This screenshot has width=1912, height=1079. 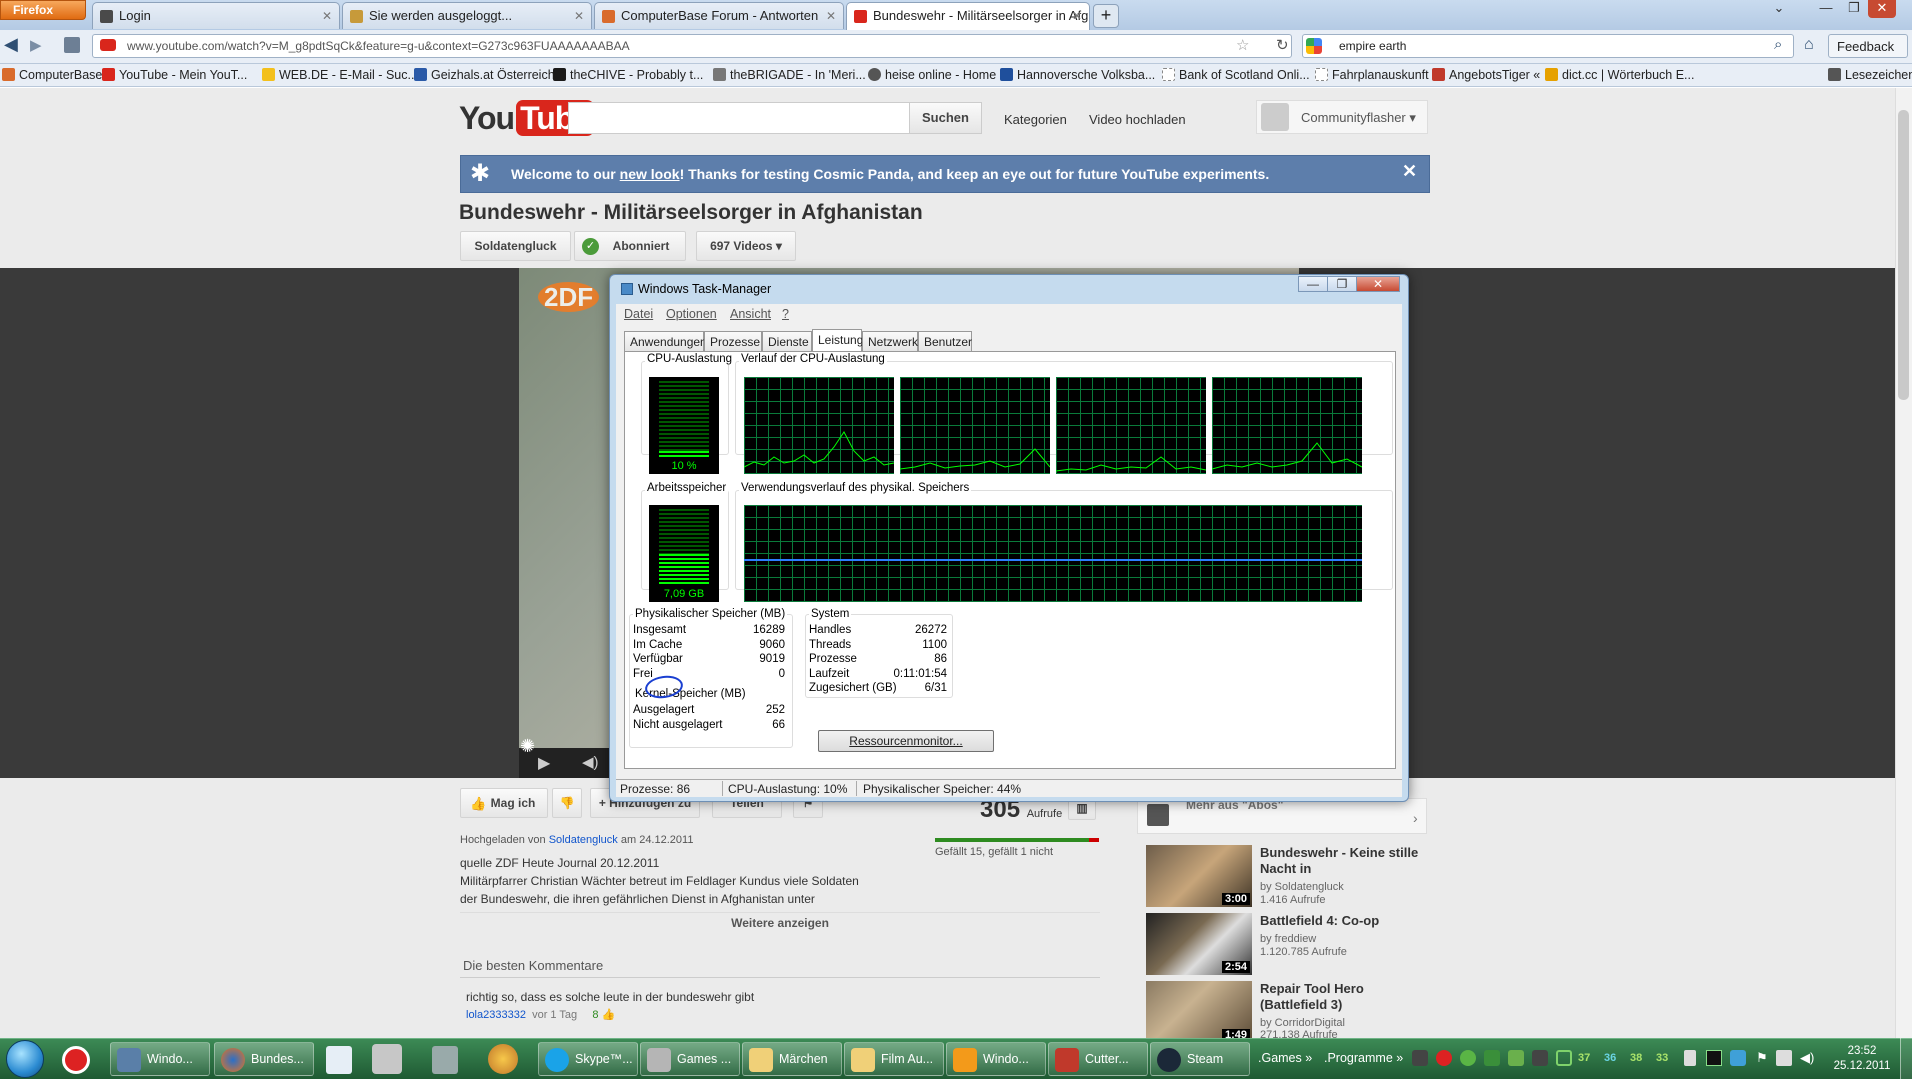 What do you see at coordinates (496, 1015) in the screenshot?
I see `comment-user-link: lola2333332` at bounding box center [496, 1015].